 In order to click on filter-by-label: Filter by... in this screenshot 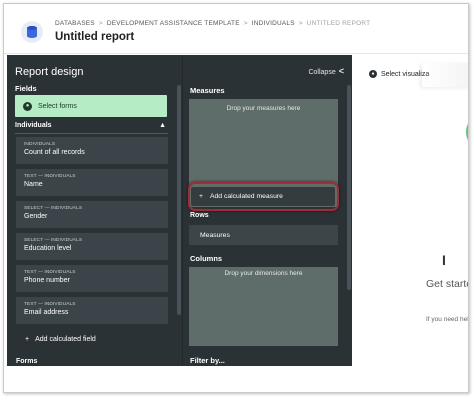, I will do `click(207, 360)`.